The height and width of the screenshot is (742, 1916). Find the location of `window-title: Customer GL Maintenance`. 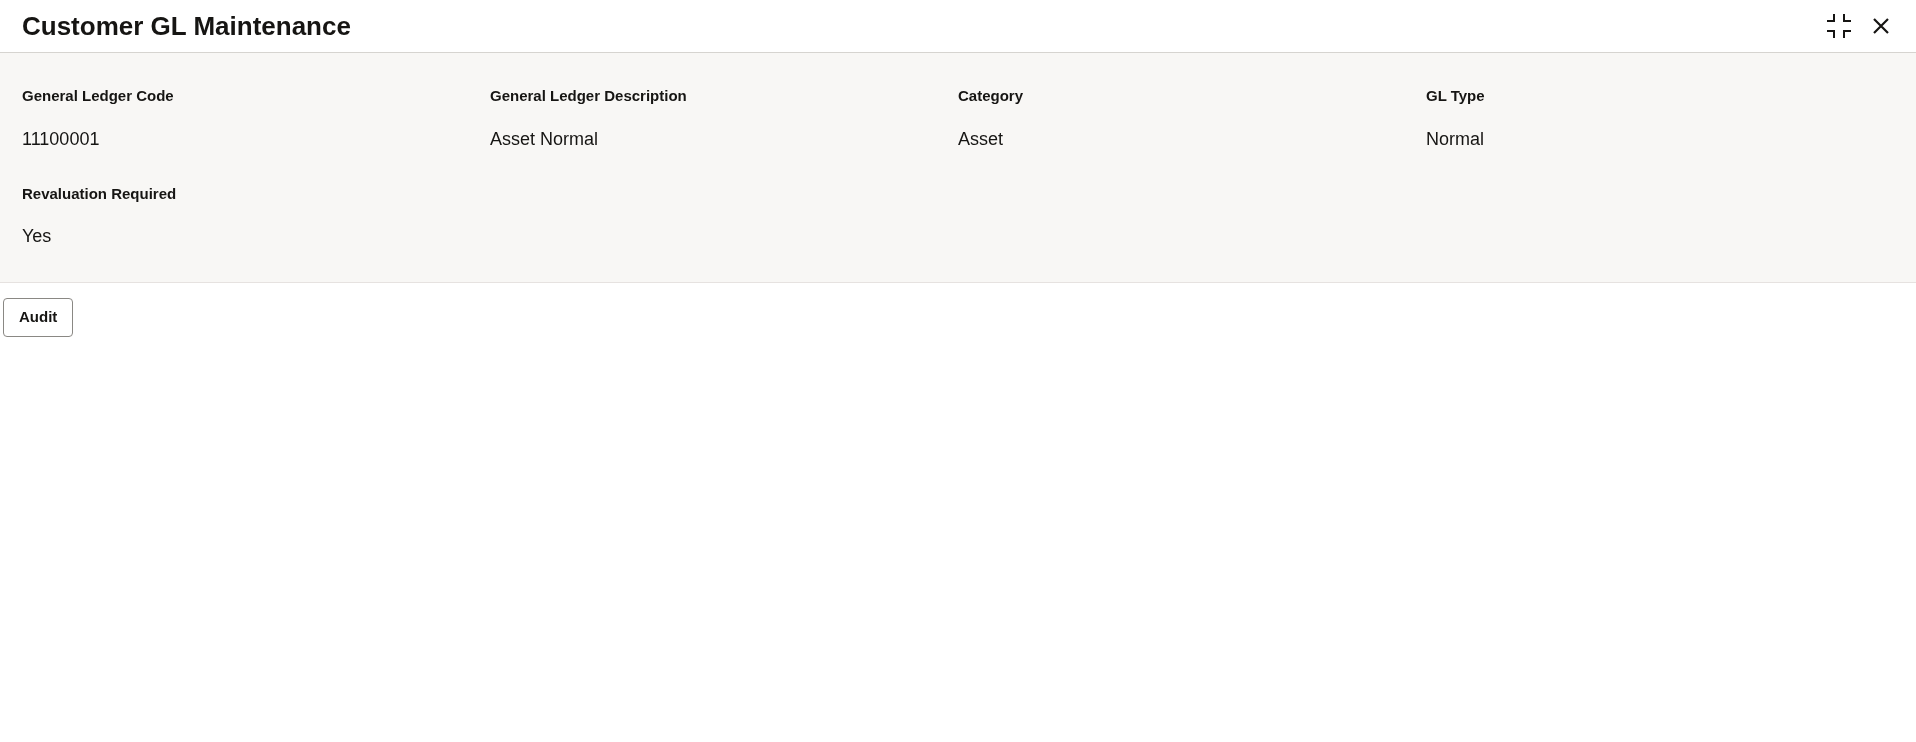

window-title: Customer GL Maintenance is located at coordinates (186, 26).